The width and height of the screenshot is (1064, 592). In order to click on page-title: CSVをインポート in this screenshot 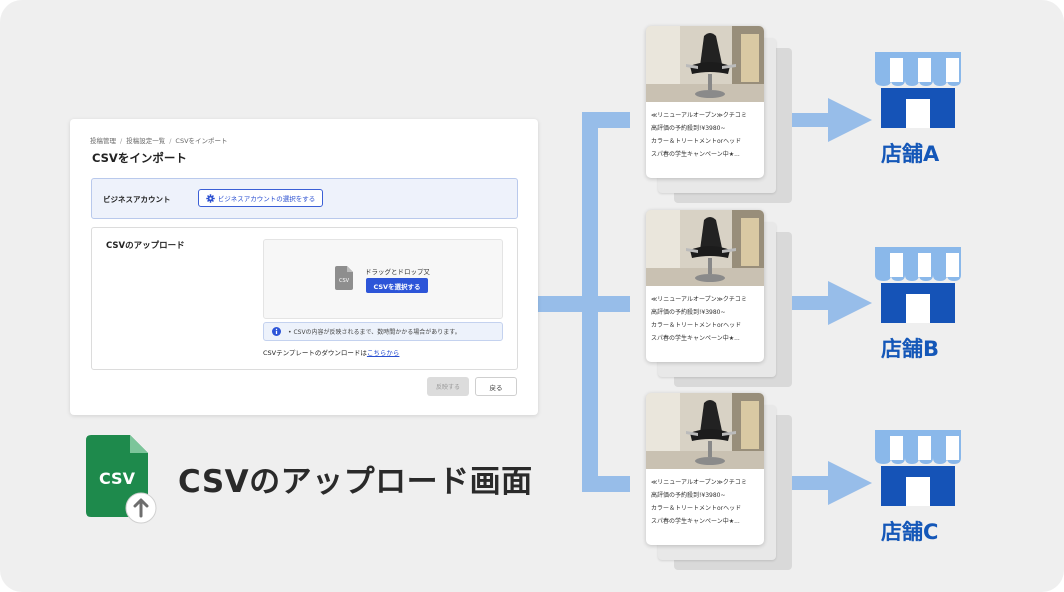, I will do `click(139, 158)`.